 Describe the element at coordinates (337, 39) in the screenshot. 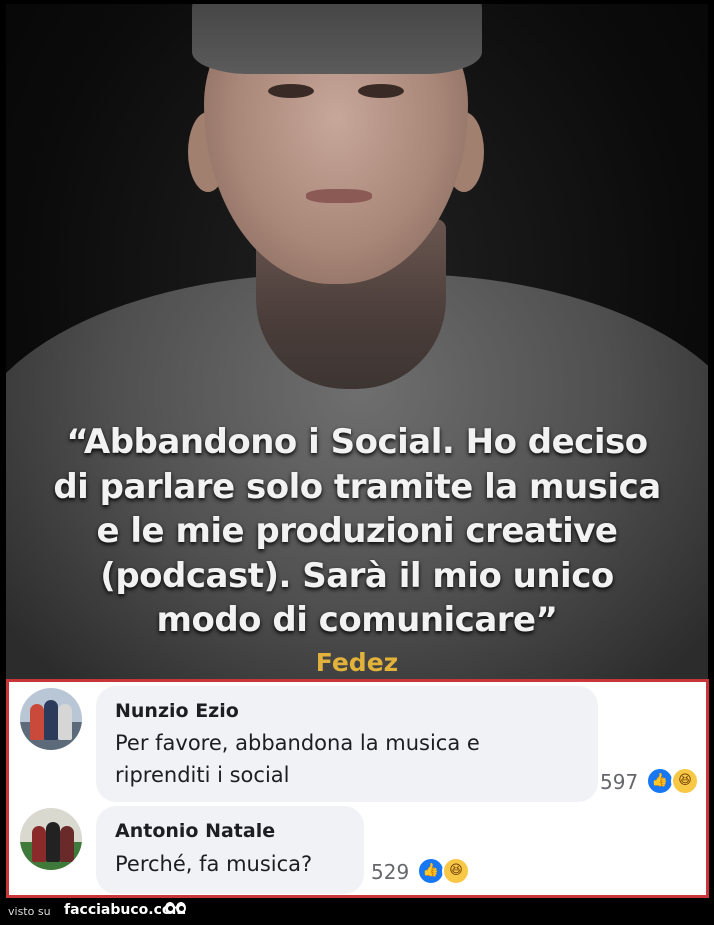

I see `hair-shape` at that location.